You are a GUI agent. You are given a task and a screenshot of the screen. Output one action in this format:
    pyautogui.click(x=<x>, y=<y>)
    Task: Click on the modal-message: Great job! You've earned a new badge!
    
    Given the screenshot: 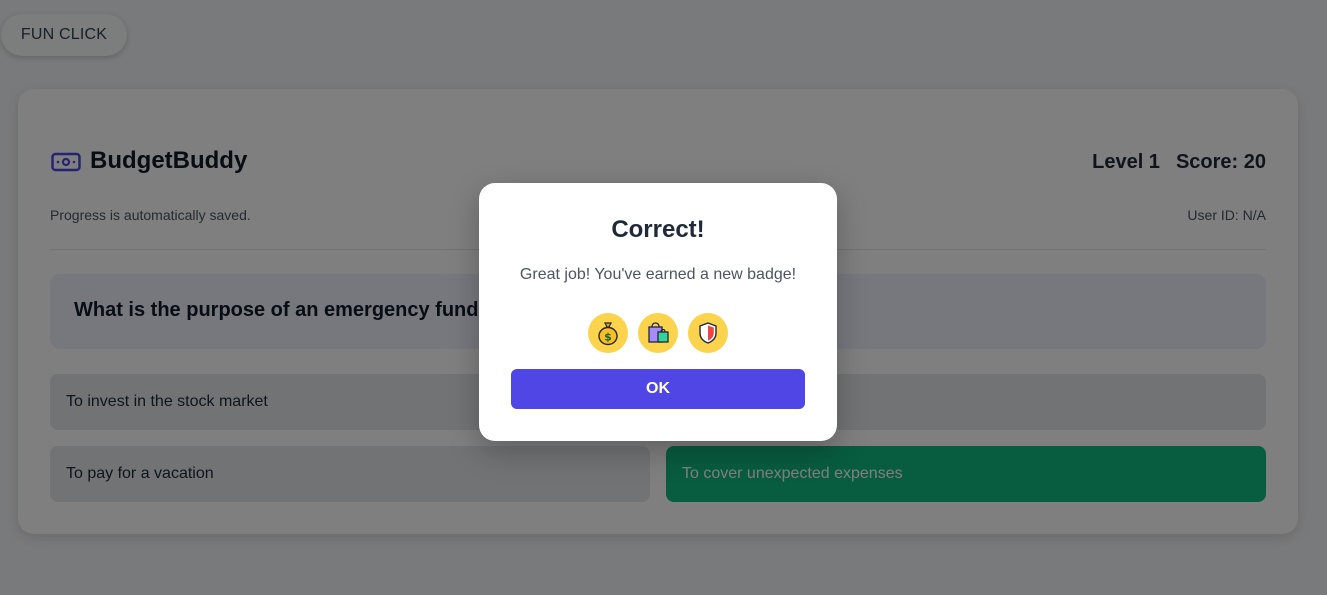 What is the action you would take?
    pyautogui.click(x=658, y=274)
    